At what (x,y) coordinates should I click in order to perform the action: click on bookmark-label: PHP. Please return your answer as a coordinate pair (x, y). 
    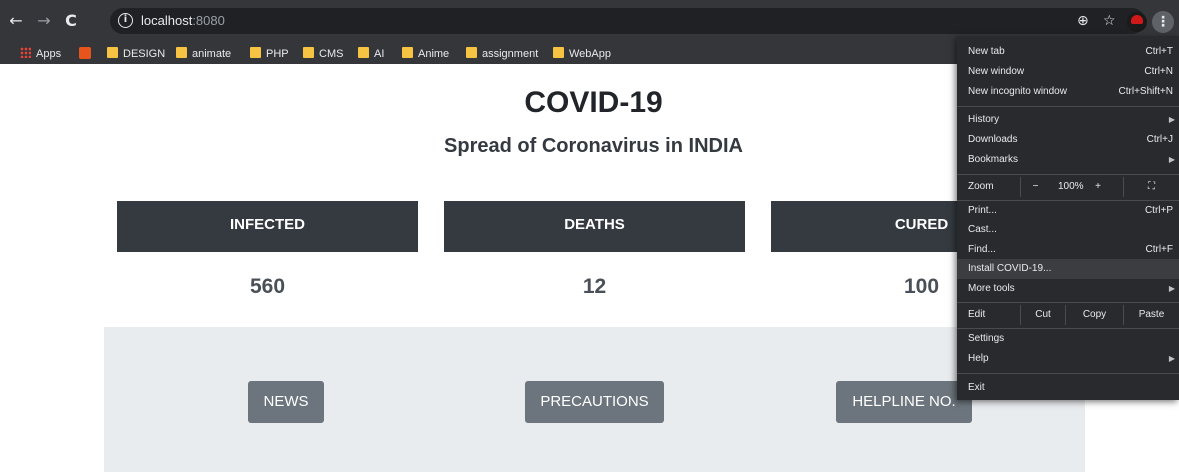
    Looking at the image, I should click on (277, 54).